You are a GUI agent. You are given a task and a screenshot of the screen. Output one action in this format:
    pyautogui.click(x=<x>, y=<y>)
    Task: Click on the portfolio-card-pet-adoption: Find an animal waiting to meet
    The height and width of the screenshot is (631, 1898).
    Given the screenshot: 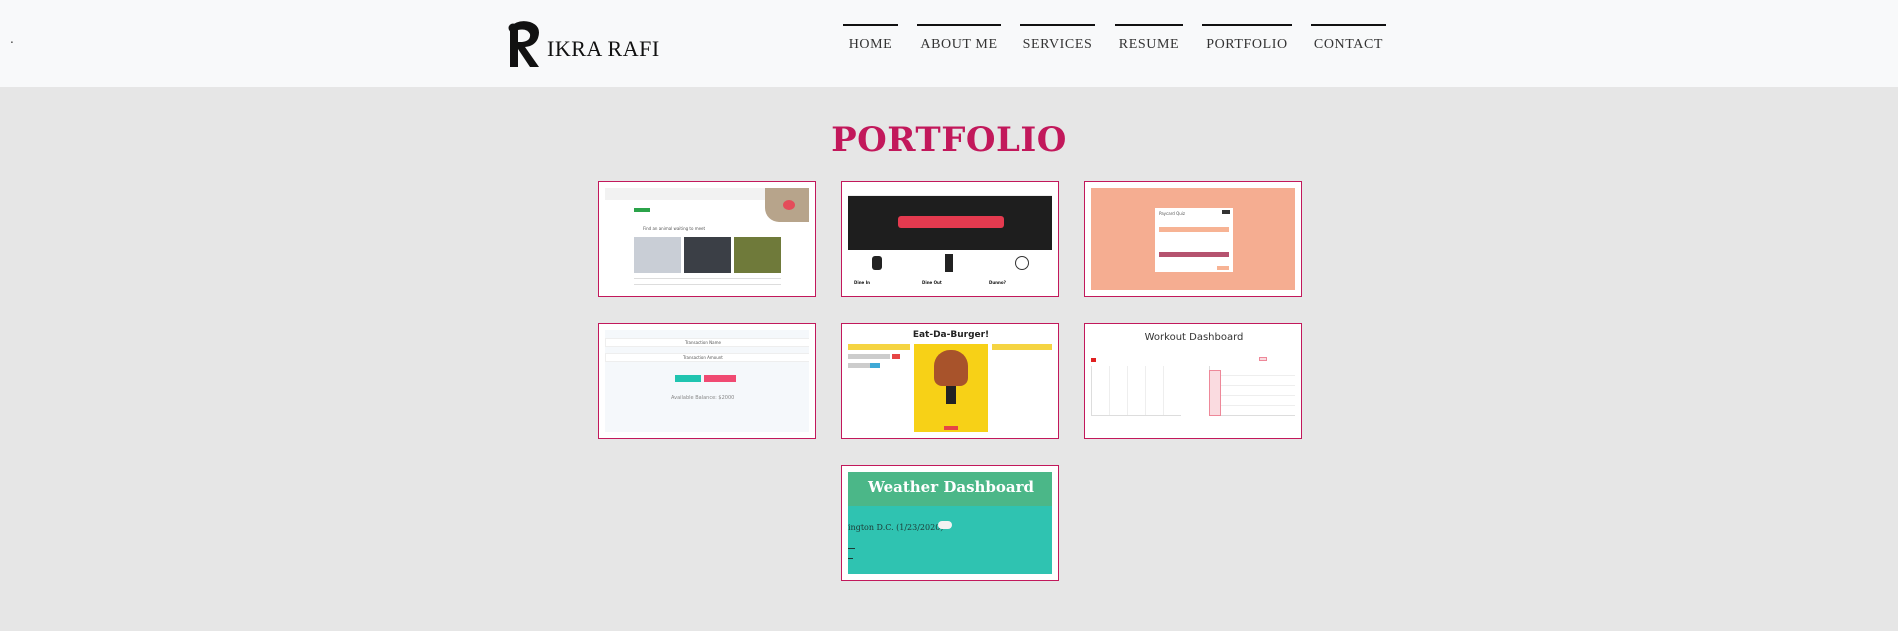 What is the action you would take?
    pyautogui.click(x=707, y=239)
    